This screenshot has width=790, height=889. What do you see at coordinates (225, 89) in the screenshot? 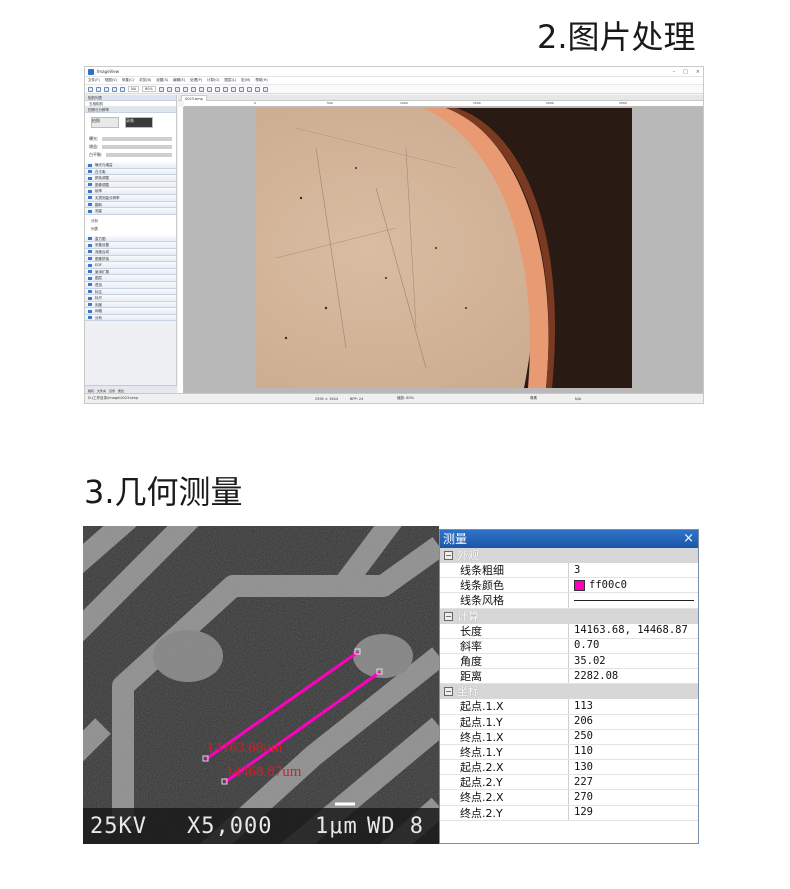
I see `scale-bar-icon` at bounding box center [225, 89].